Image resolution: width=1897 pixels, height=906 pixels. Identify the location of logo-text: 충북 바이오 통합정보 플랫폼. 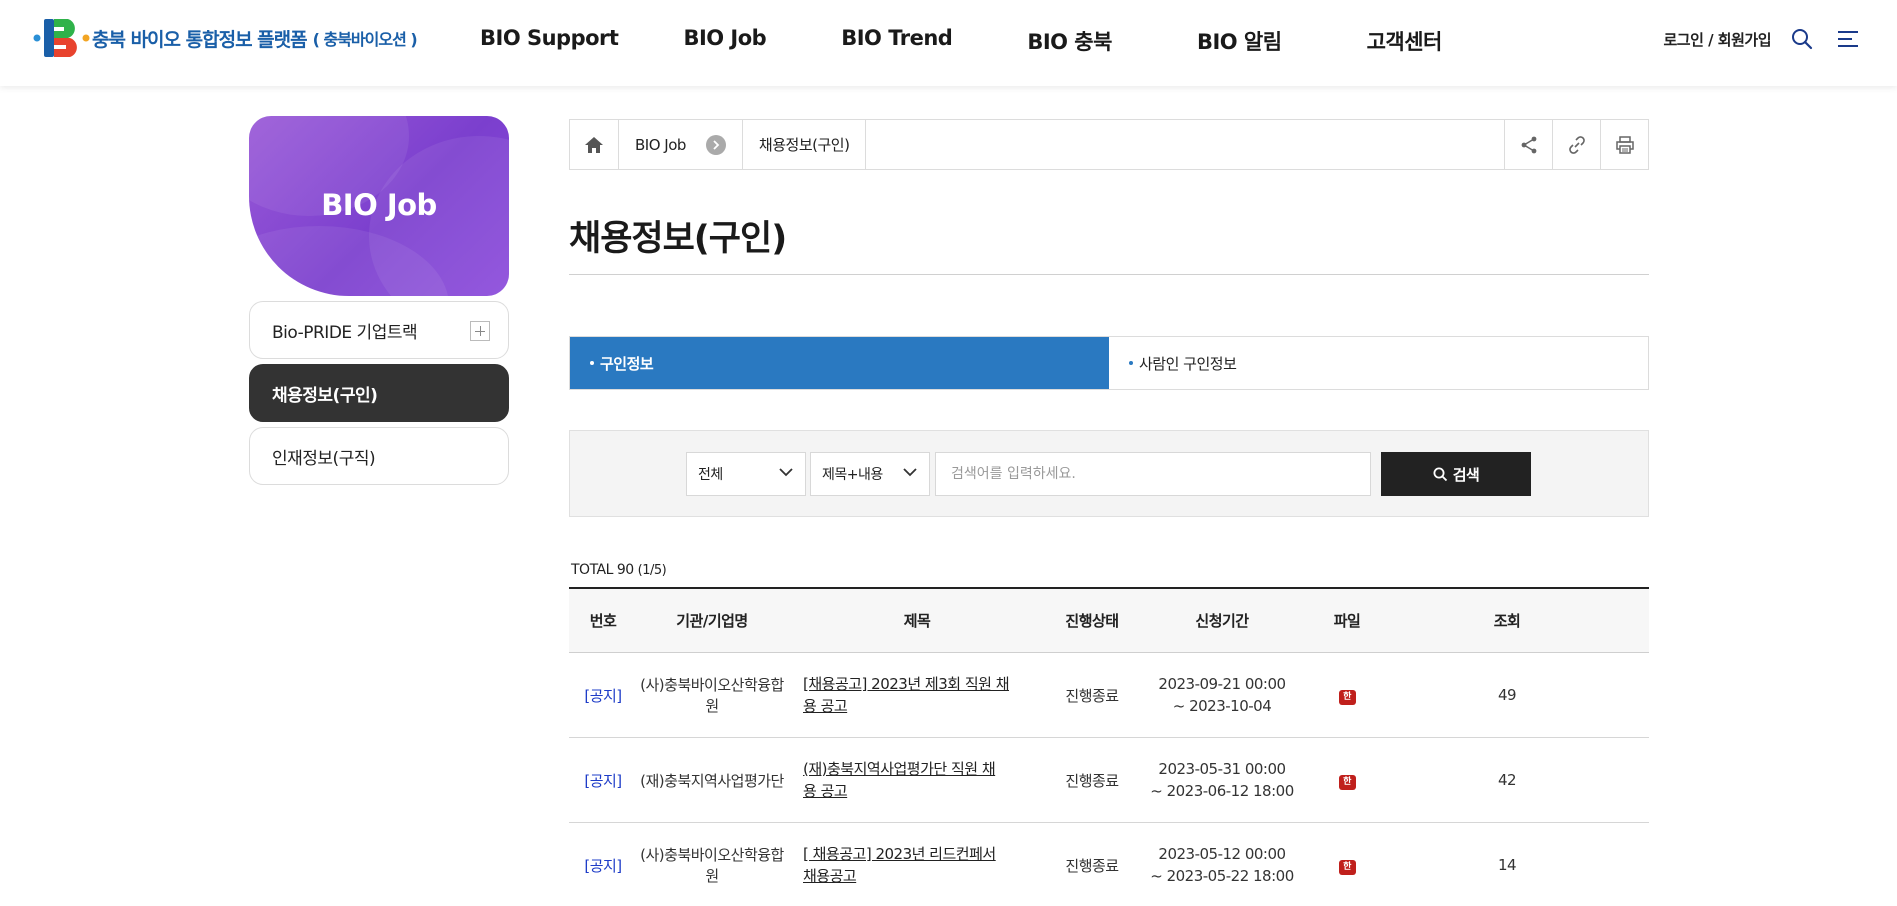
(200, 39).